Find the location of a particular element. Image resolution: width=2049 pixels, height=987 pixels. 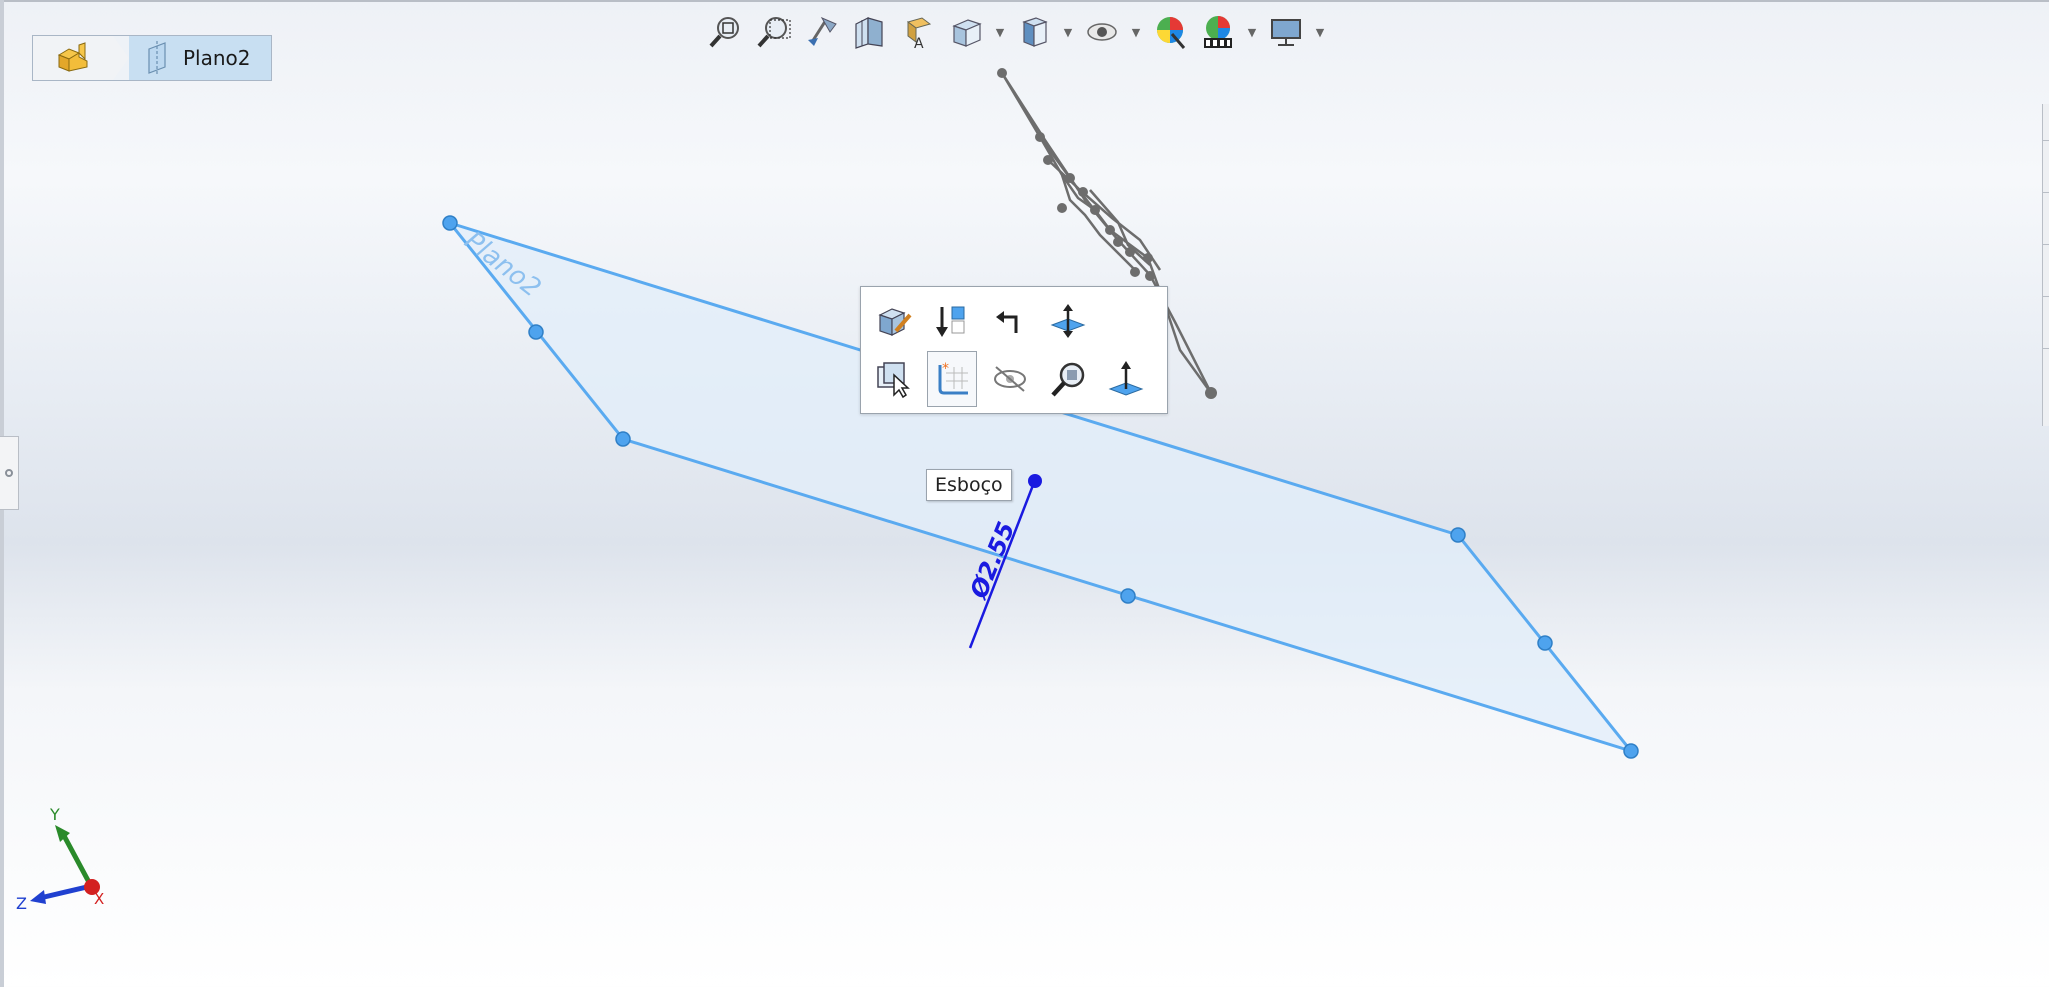

triad-x-label: X is located at coordinates (99, 899).